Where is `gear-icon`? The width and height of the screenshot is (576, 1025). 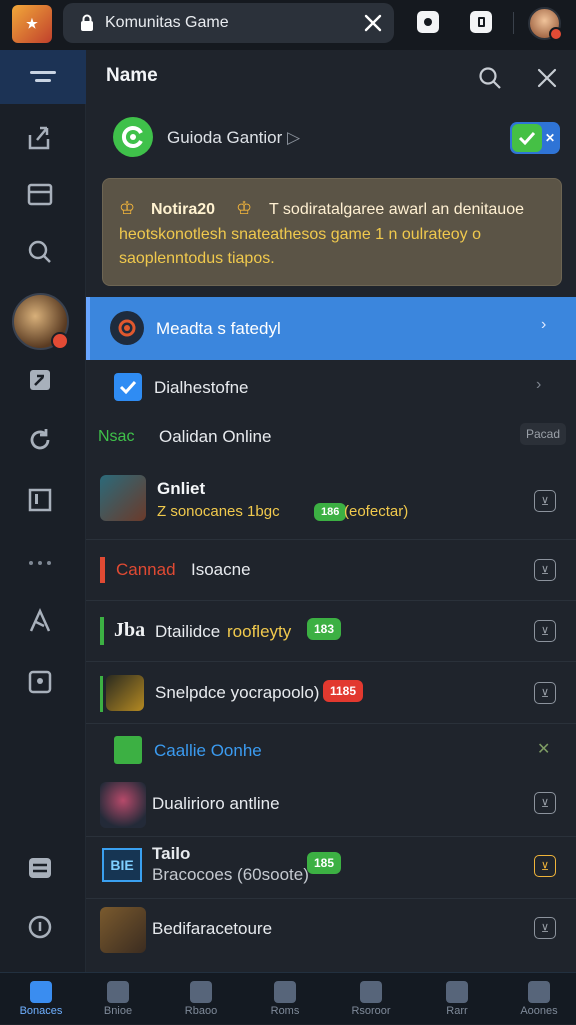
gear-icon is located at coordinates (127, 328).